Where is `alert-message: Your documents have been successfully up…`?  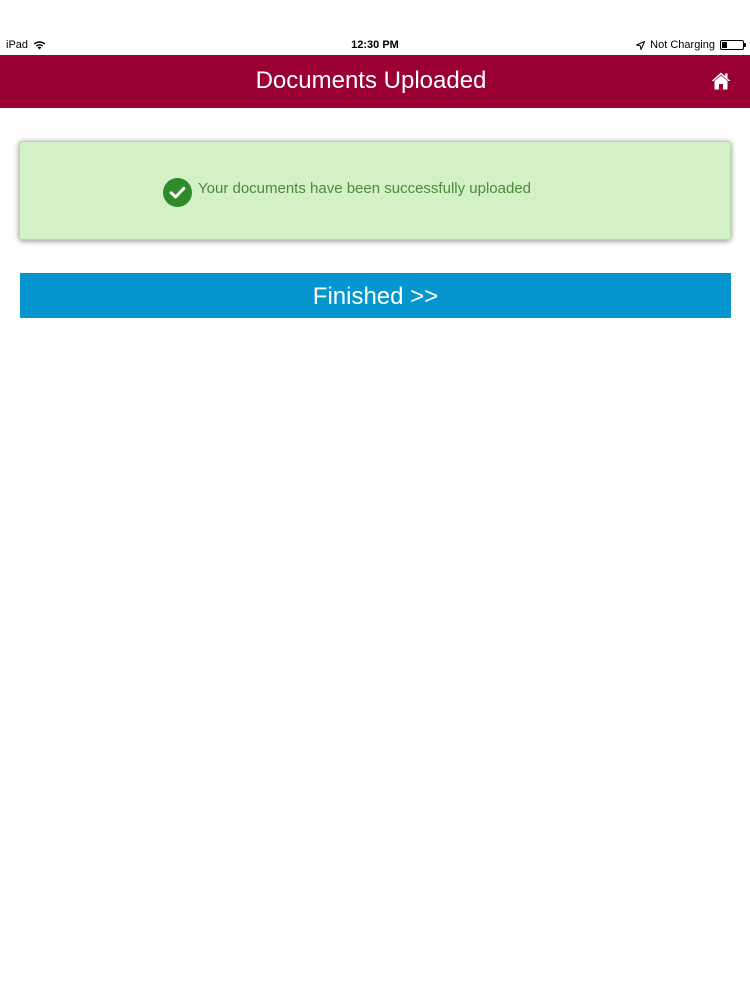
alert-message: Your documents have been successfully up… is located at coordinates (365, 188).